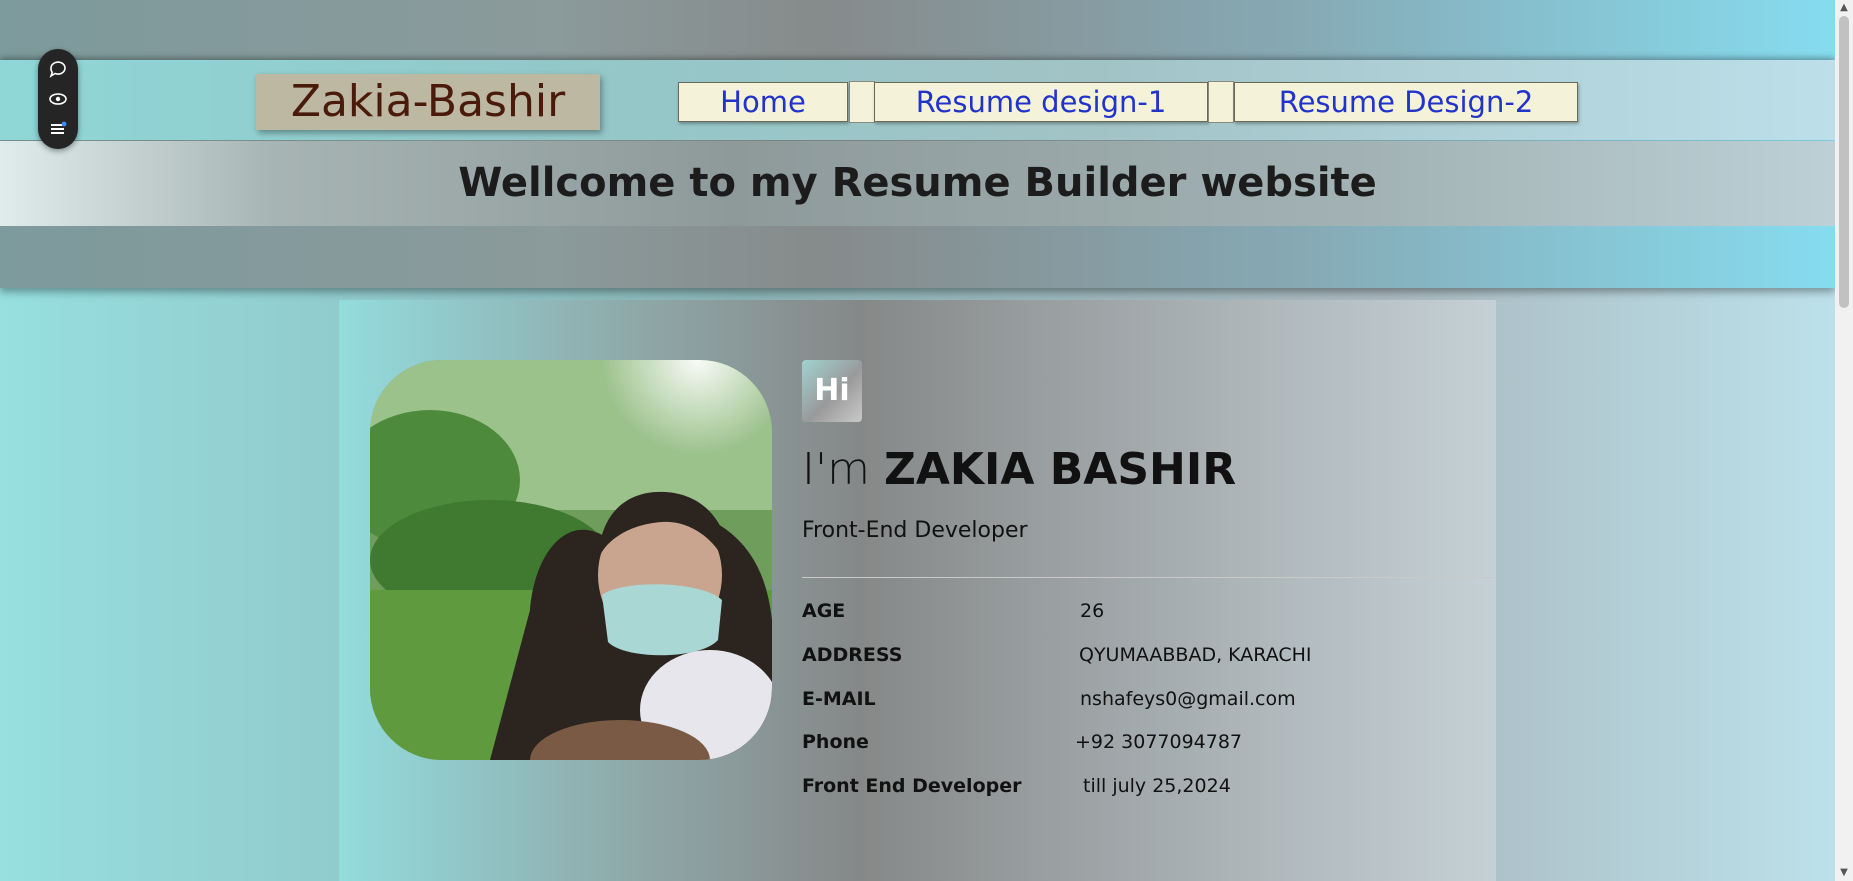 Image resolution: width=1853 pixels, height=881 pixels. Describe the element at coordinates (1844, 8) in the screenshot. I see `scroll-up-arrow-icon: ▲` at that location.